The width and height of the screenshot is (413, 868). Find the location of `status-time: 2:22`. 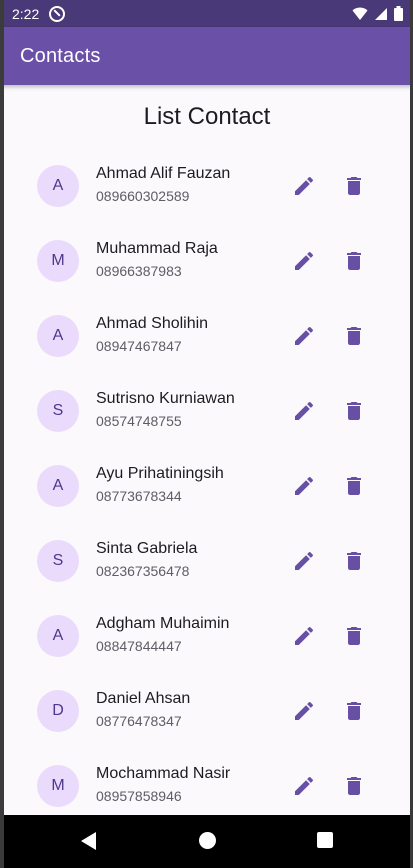

status-time: 2:22 is located at coordinates (26, 13).